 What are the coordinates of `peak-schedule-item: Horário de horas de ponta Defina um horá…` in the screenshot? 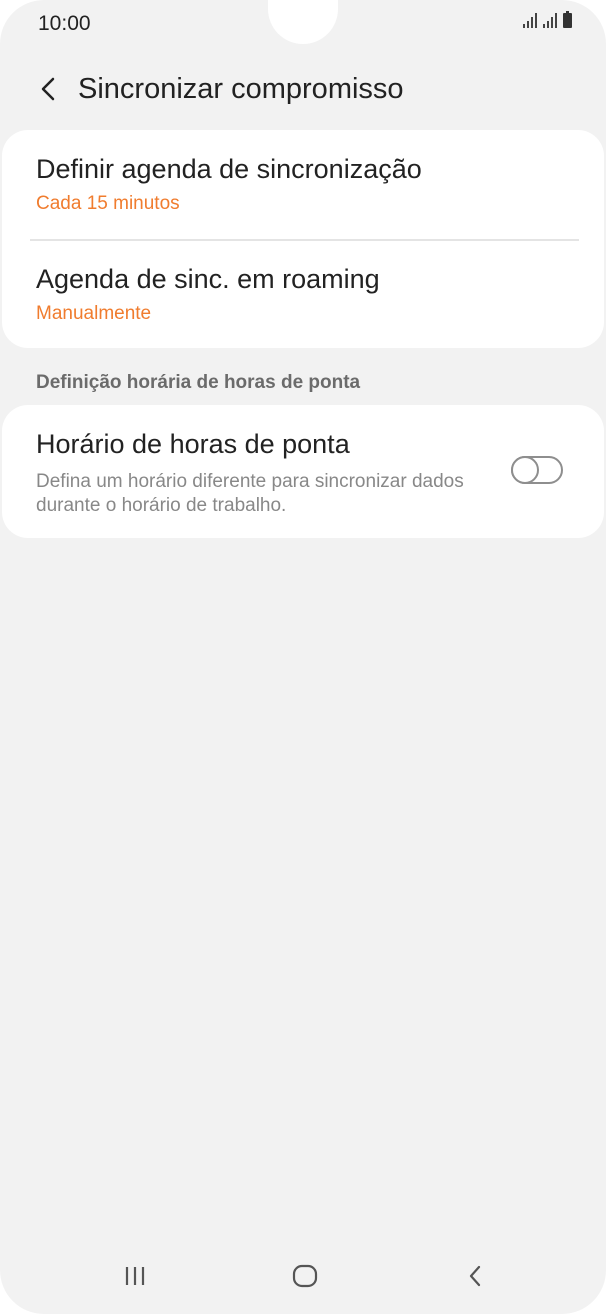 It's located at (261, 473).